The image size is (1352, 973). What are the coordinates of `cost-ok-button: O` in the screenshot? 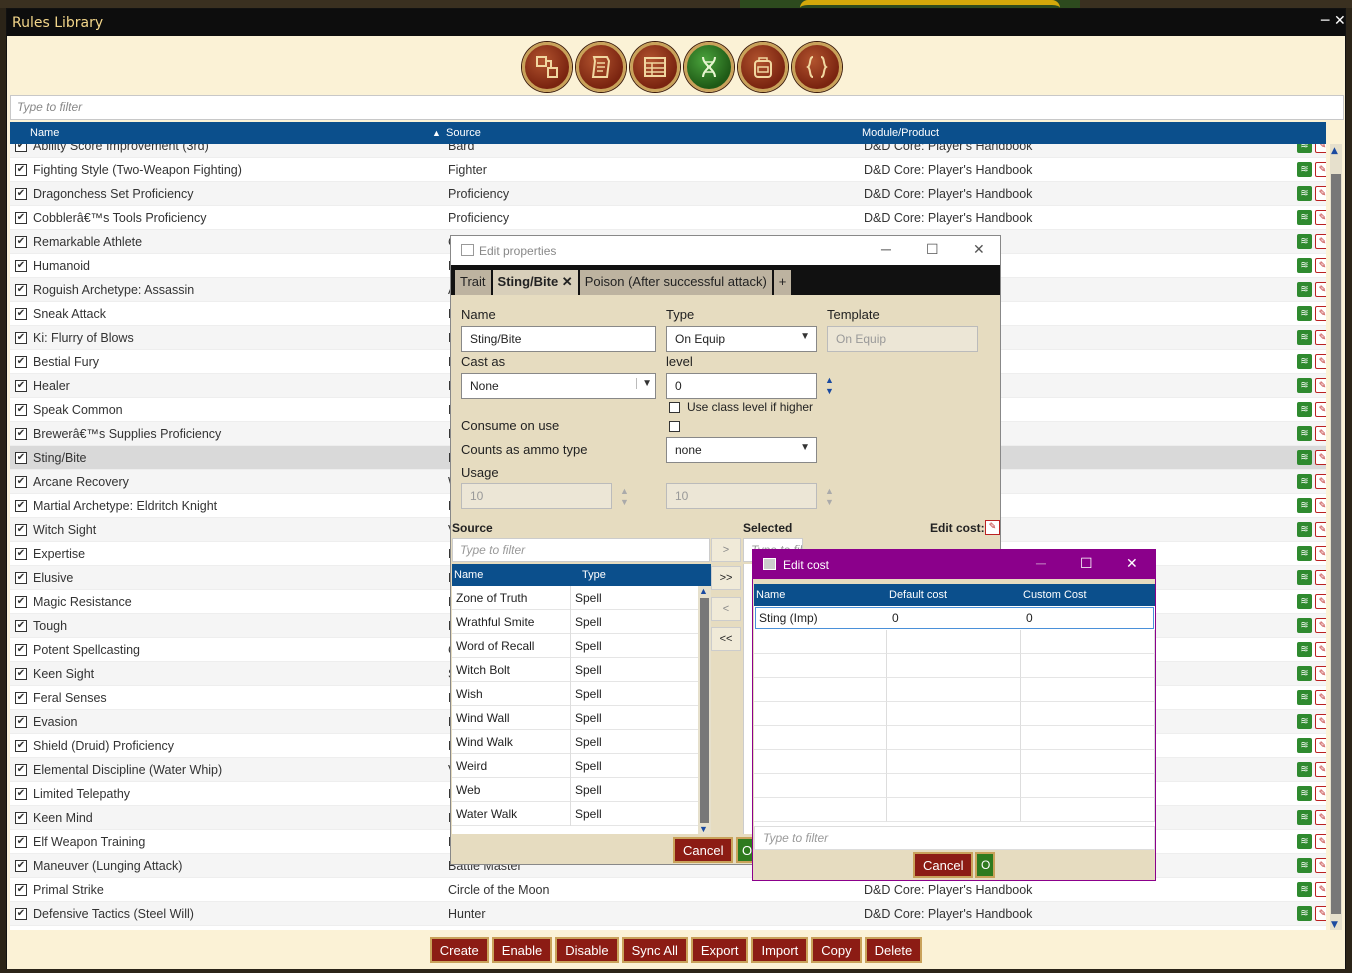 It's located at (985, 865).